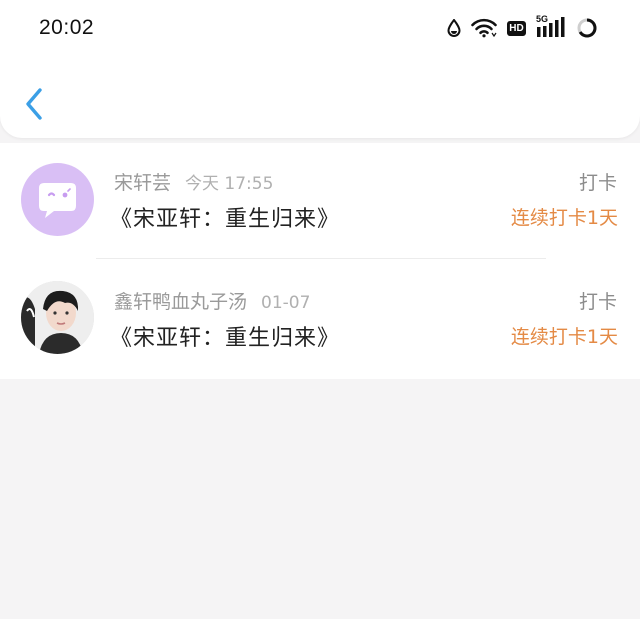  Describe the element at coordinates (551, 26) in the screenshot. I see `signal-5g-icon: 5G` at that location.